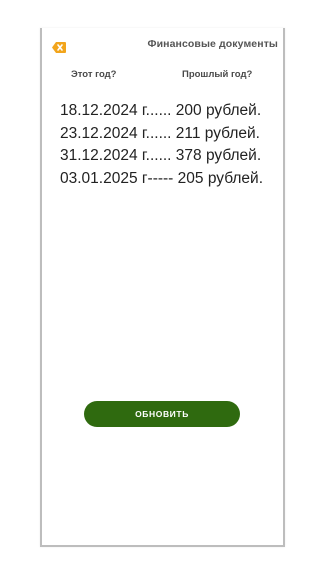 This screenshot has width=324, height=576. I want to click on record-item: 03.01.2025 г----- 205 рублей., so click(161, 178).